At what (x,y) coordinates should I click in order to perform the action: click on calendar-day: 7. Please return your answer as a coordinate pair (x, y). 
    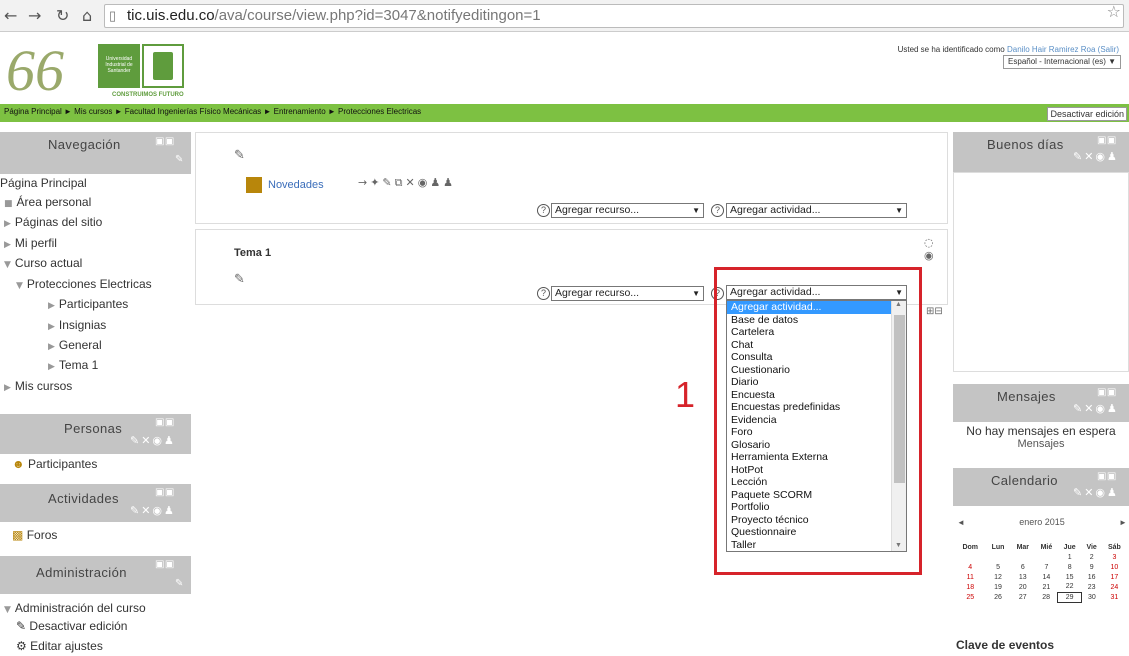
    Looking at the image, I should click on (1046, 567).